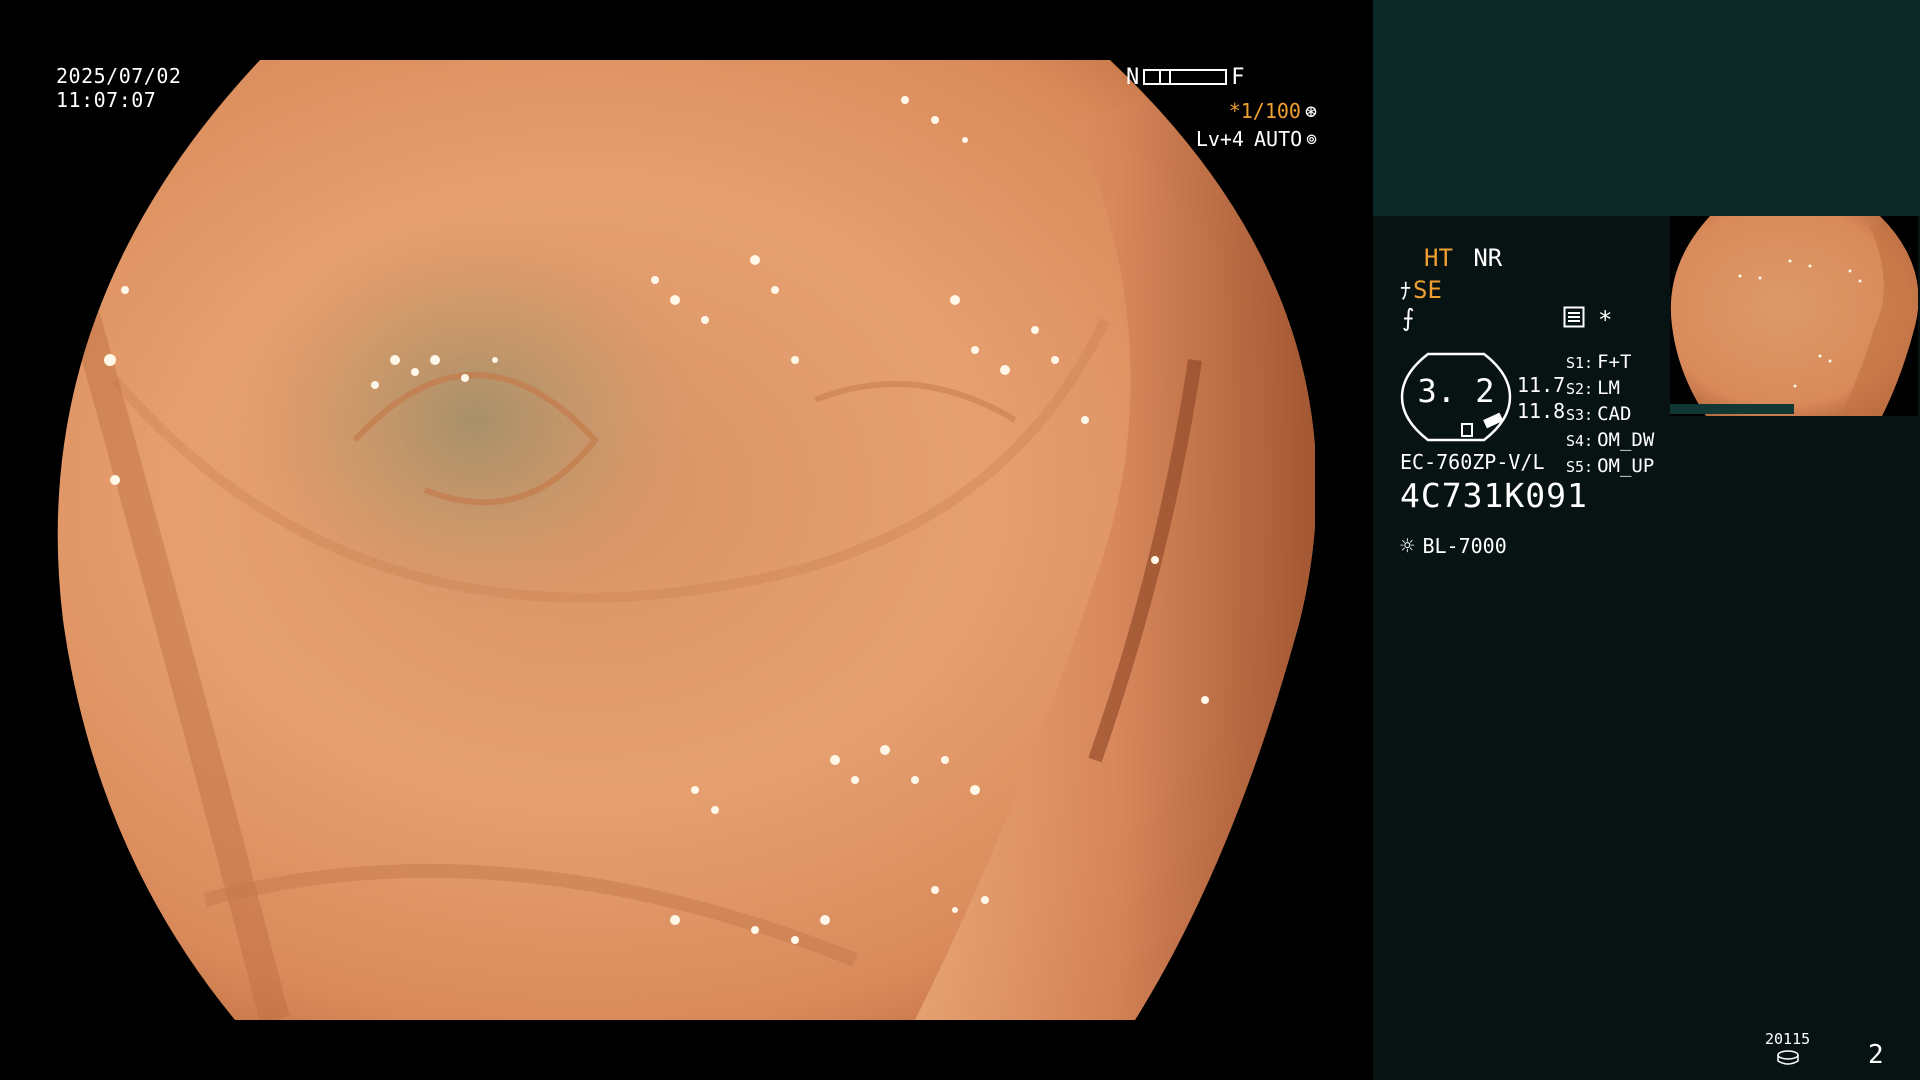  What do you see at coordinates (1219, 139) in the screenshot?
I see `level-text: Lv+4` at bounding box center [1219, 139].